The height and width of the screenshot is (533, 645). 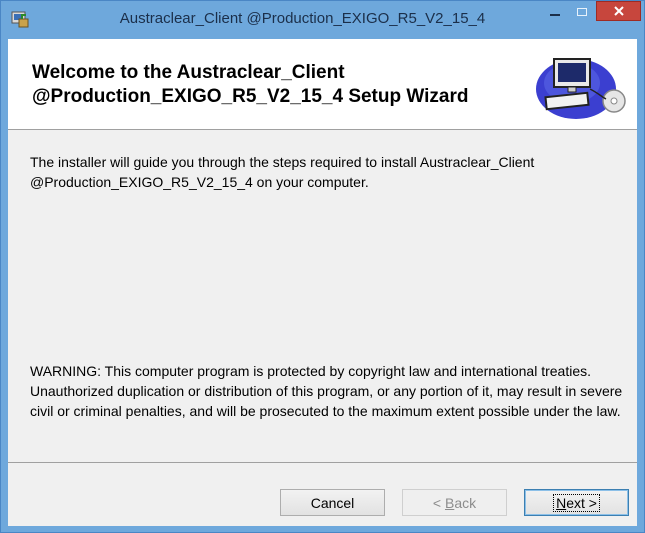 What do you see at coordinates (449, 502) in the screenshot?
I see `back-button-mnemonic: B` at bounding box center [449, 502].